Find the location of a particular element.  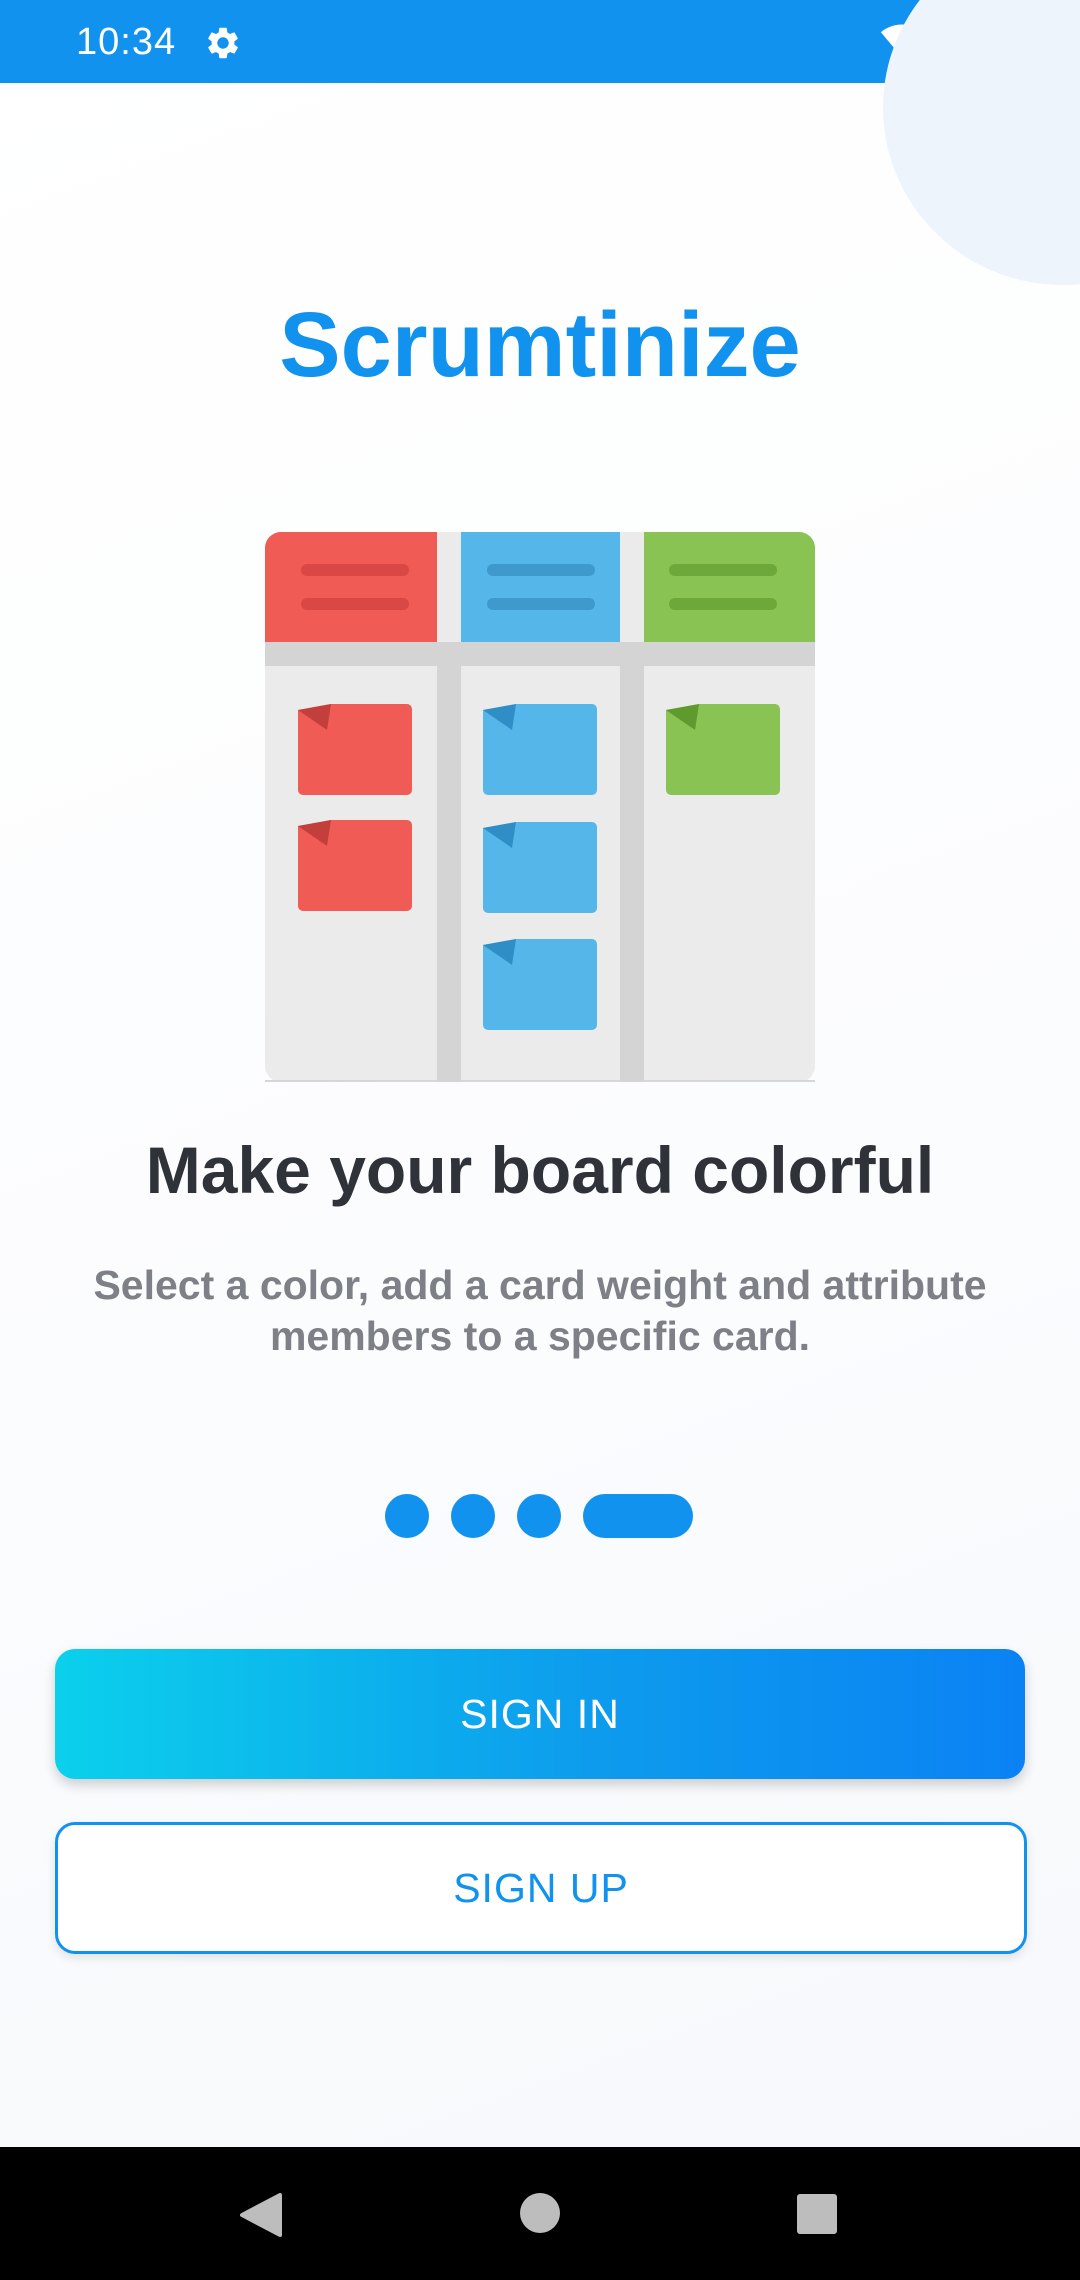

onboarding-heading: Make your board colorful is located at coordinates (540, 1170).